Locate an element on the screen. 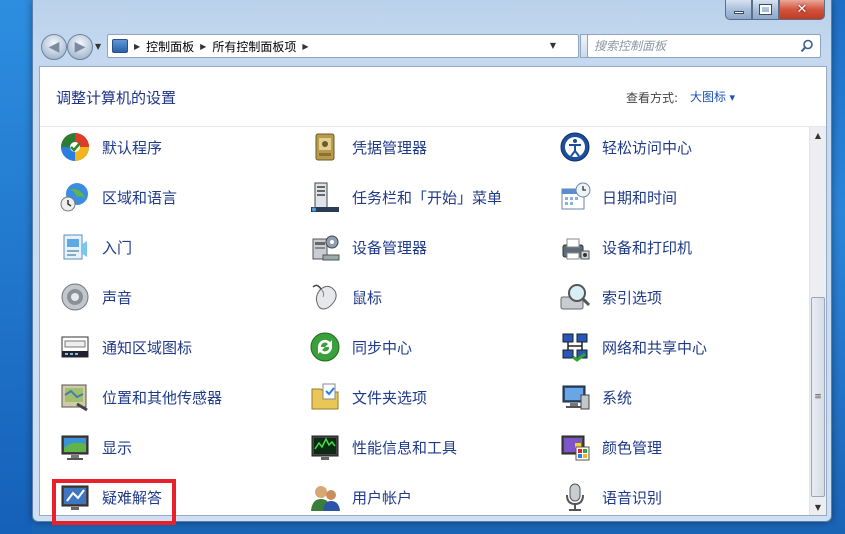  cp-item-sound: 声音 is located at coordinates (95, 297).